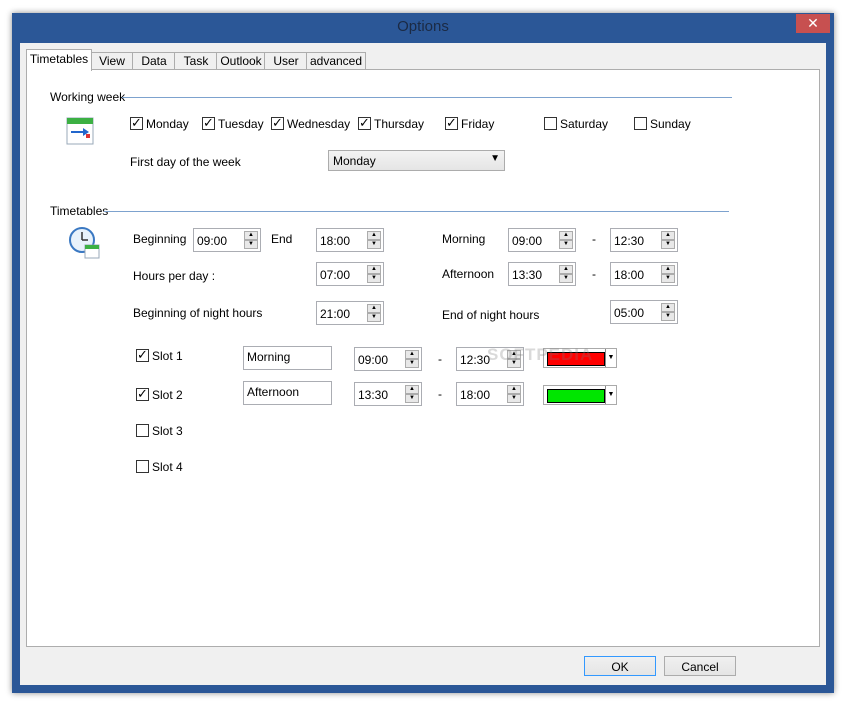 The image size is (854, 713). I want to click on timetables-divider, so click(416, 211).